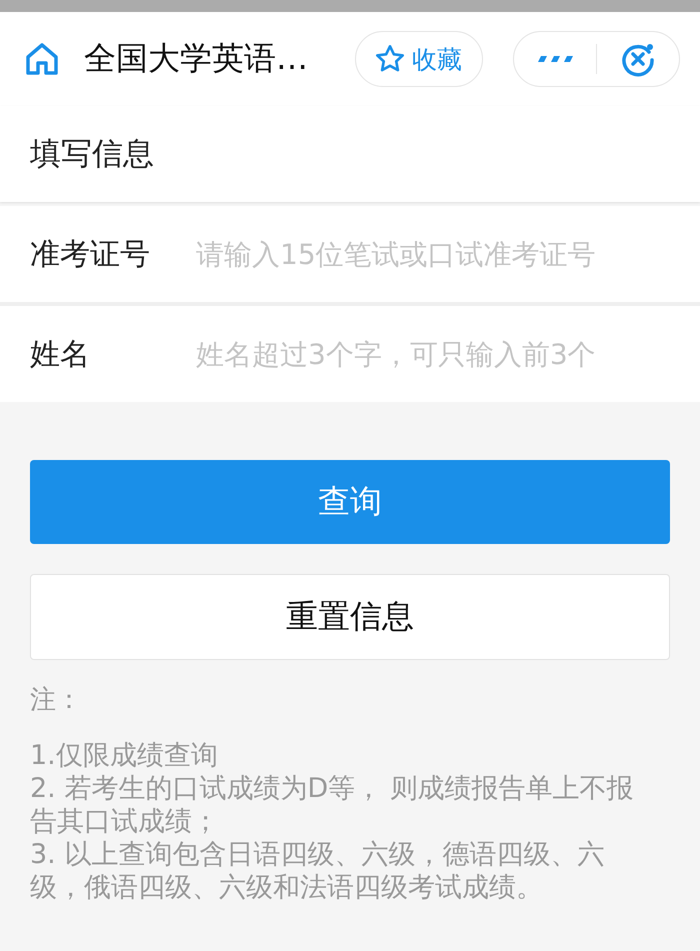 The width and height of the screenshot is (700, 951). What do you see at coordinates (56, 700) in the screenshot?
I see `notes-heading: 注：` at bounding box center [56, 700].